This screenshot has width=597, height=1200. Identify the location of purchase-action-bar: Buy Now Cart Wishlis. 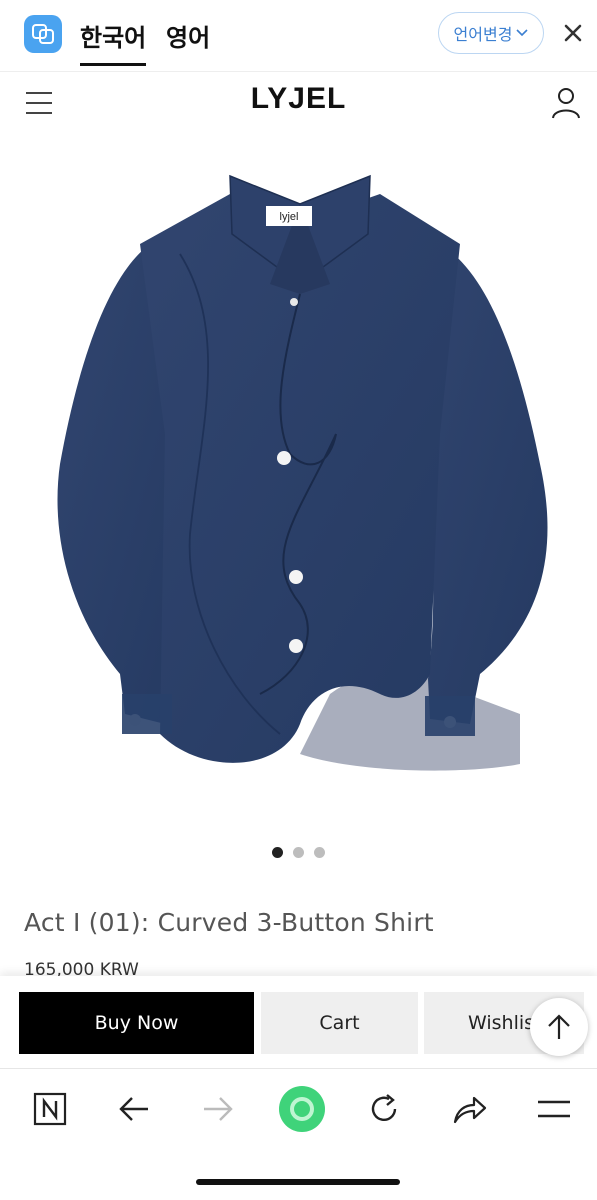
(298, 1022).